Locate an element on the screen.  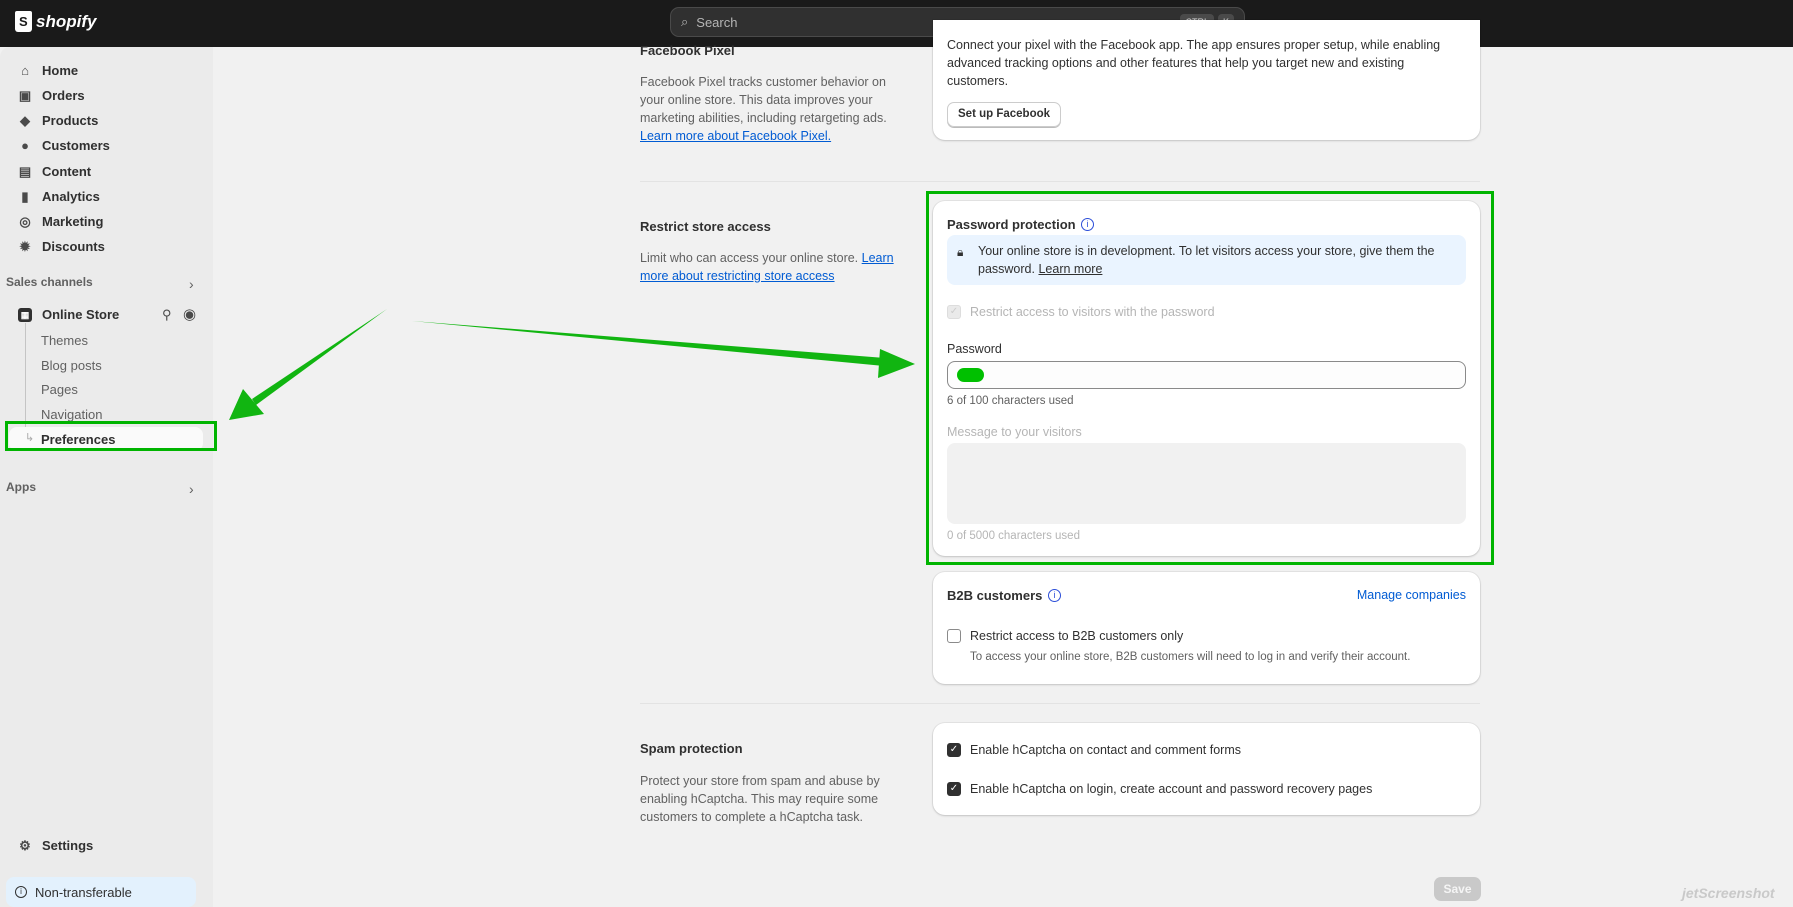
annotation-arrows is located at coordinates (572, 364).